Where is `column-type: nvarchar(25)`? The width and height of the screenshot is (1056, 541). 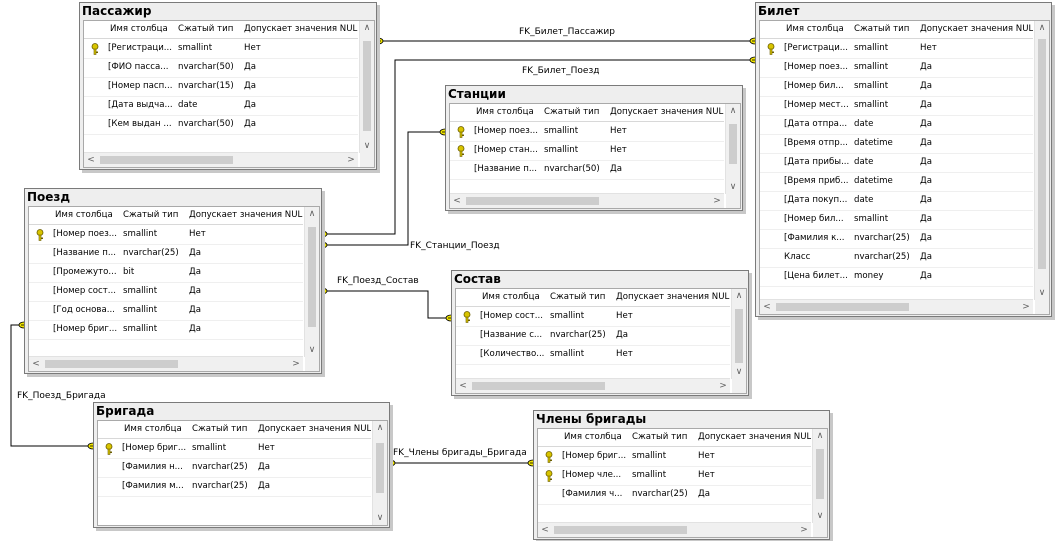 column-type: nvarchar(25) is located at coordinates (885, 257).